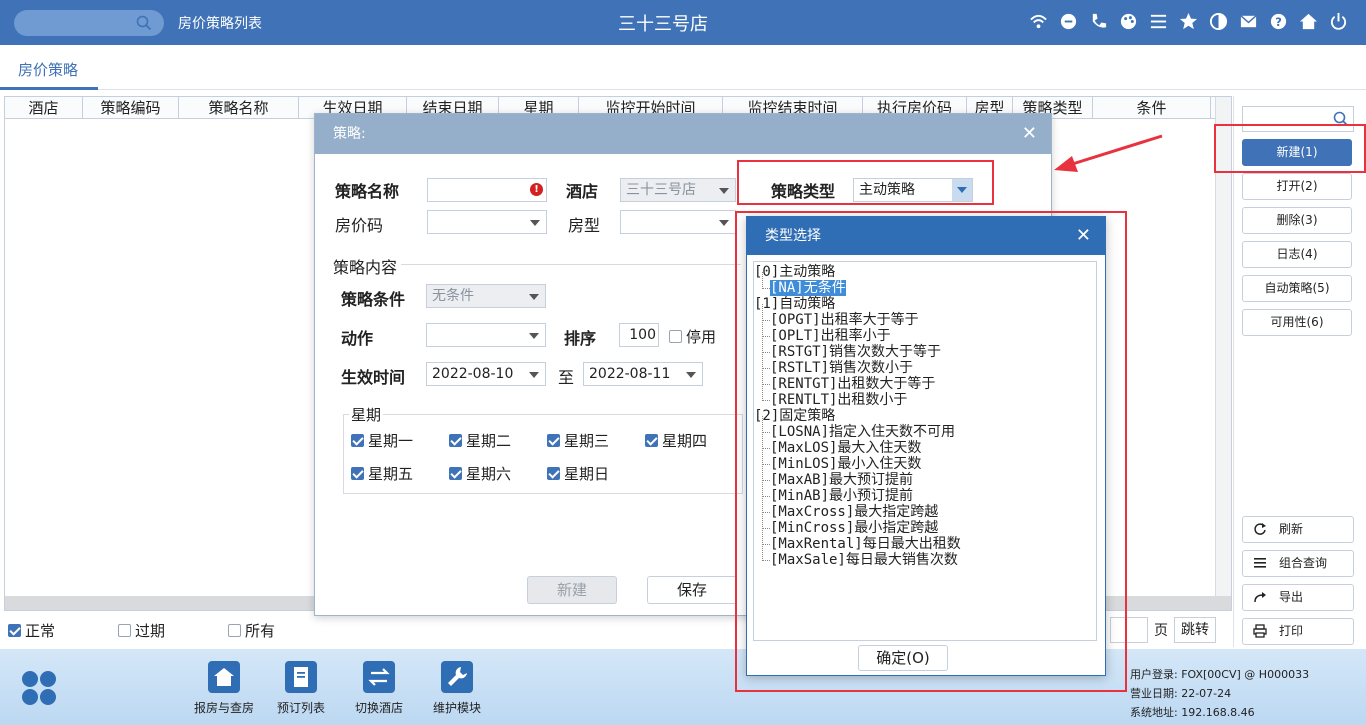  What do you see at coordinates (925, 428) in the screenshot?
I see `tree-item: [LOSNA]指定入住天数不可用` at bounding box center [925, 428].